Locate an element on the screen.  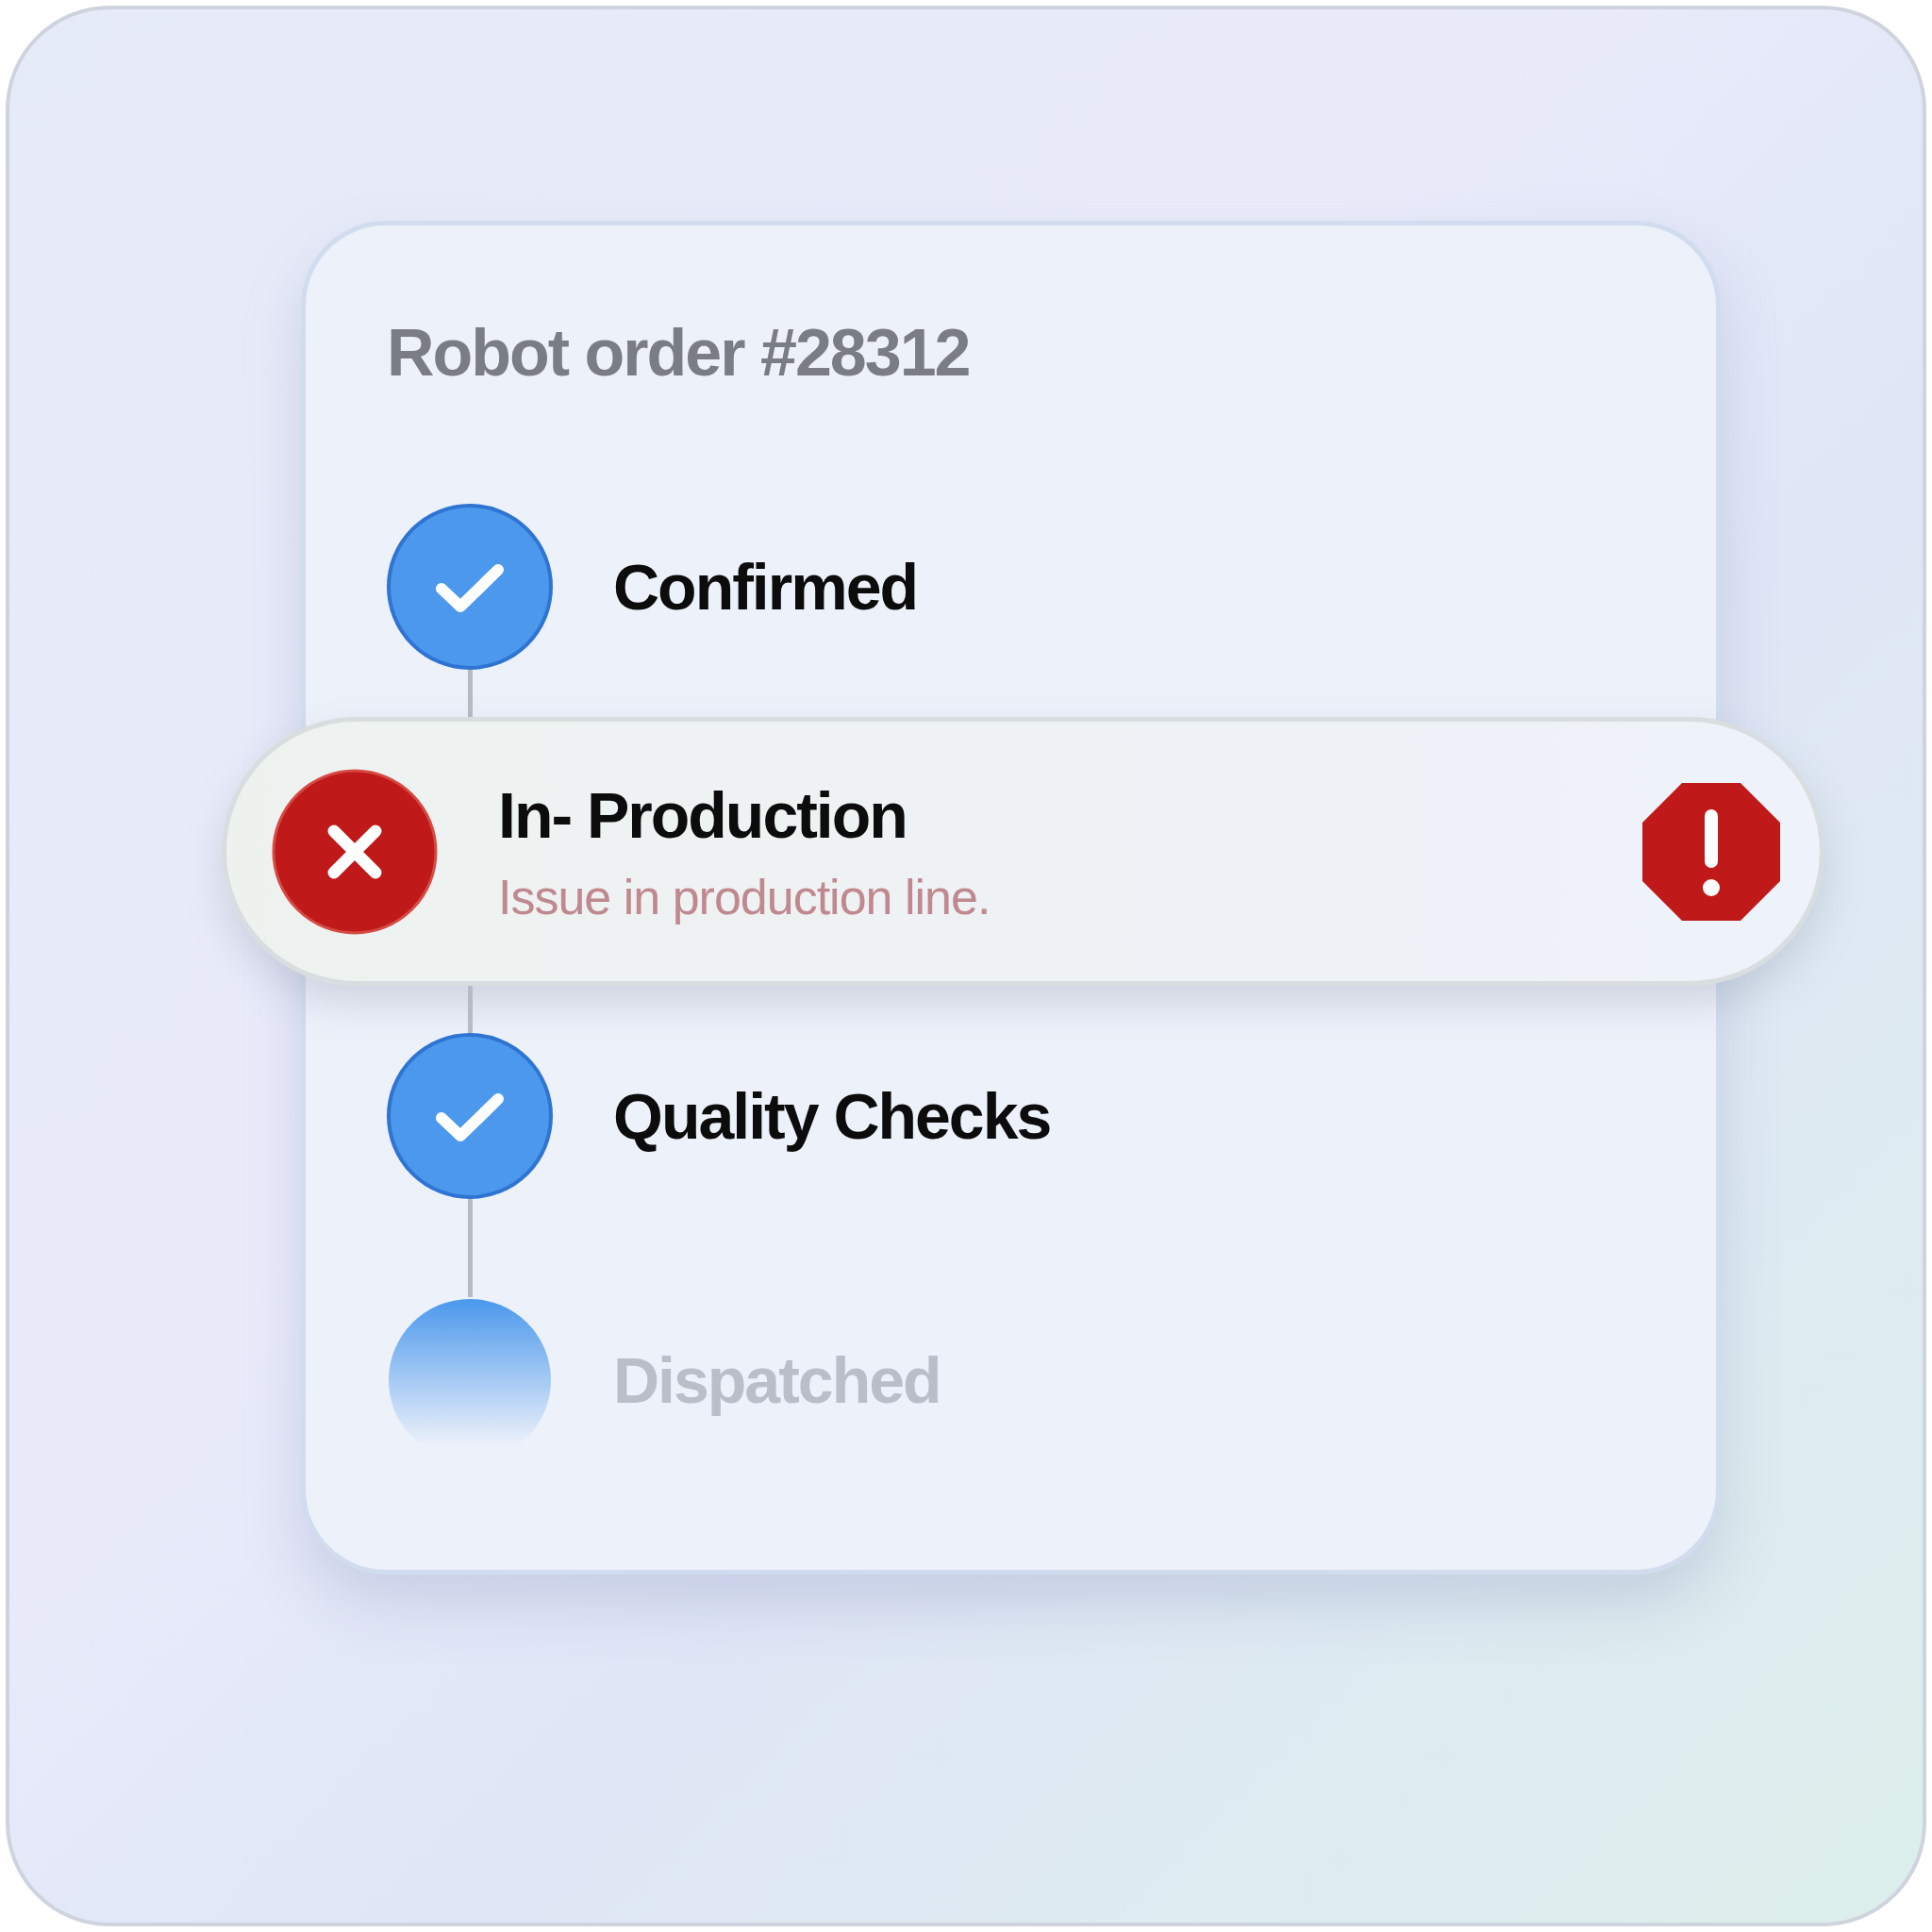
warning-icon is located at coordinates (1711, 851).